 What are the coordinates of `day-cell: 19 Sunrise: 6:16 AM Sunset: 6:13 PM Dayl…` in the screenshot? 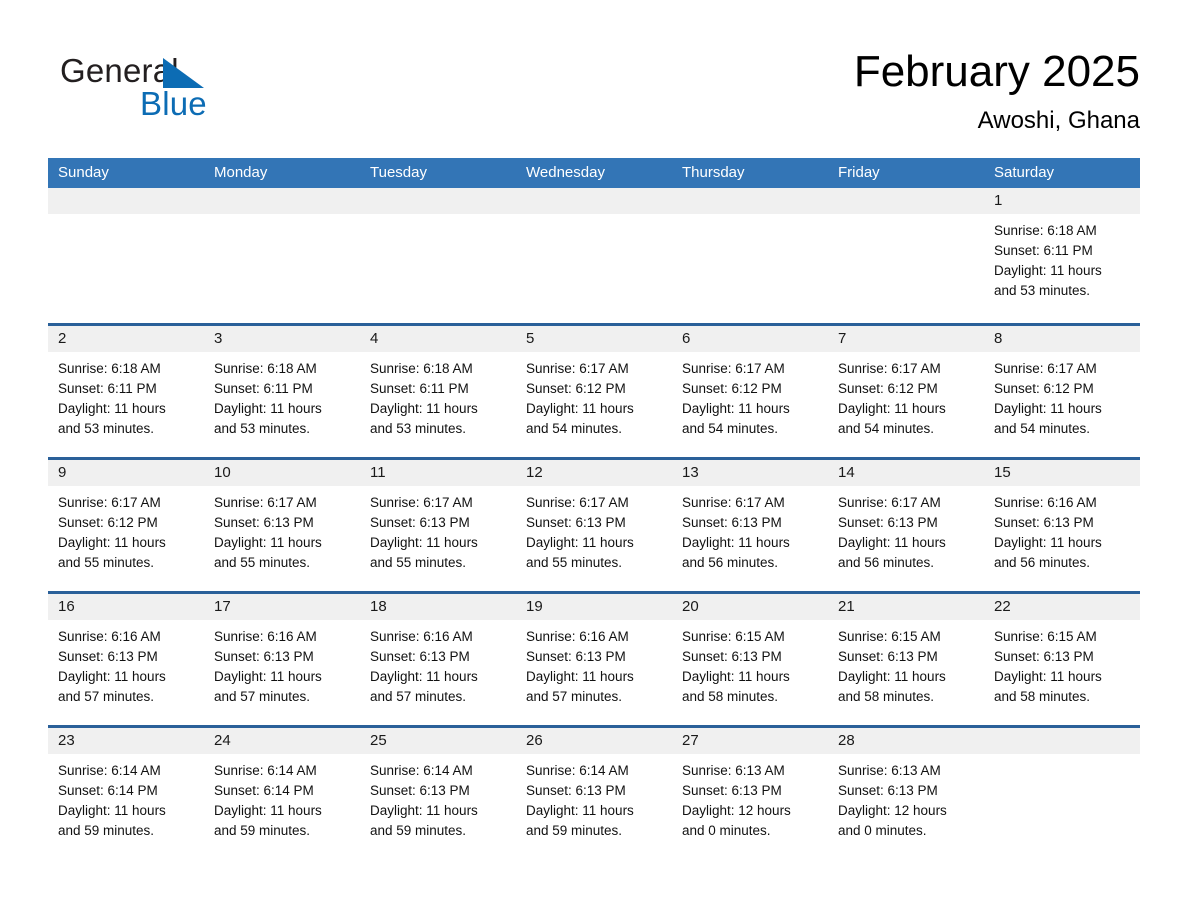 It's located at (594, 659).